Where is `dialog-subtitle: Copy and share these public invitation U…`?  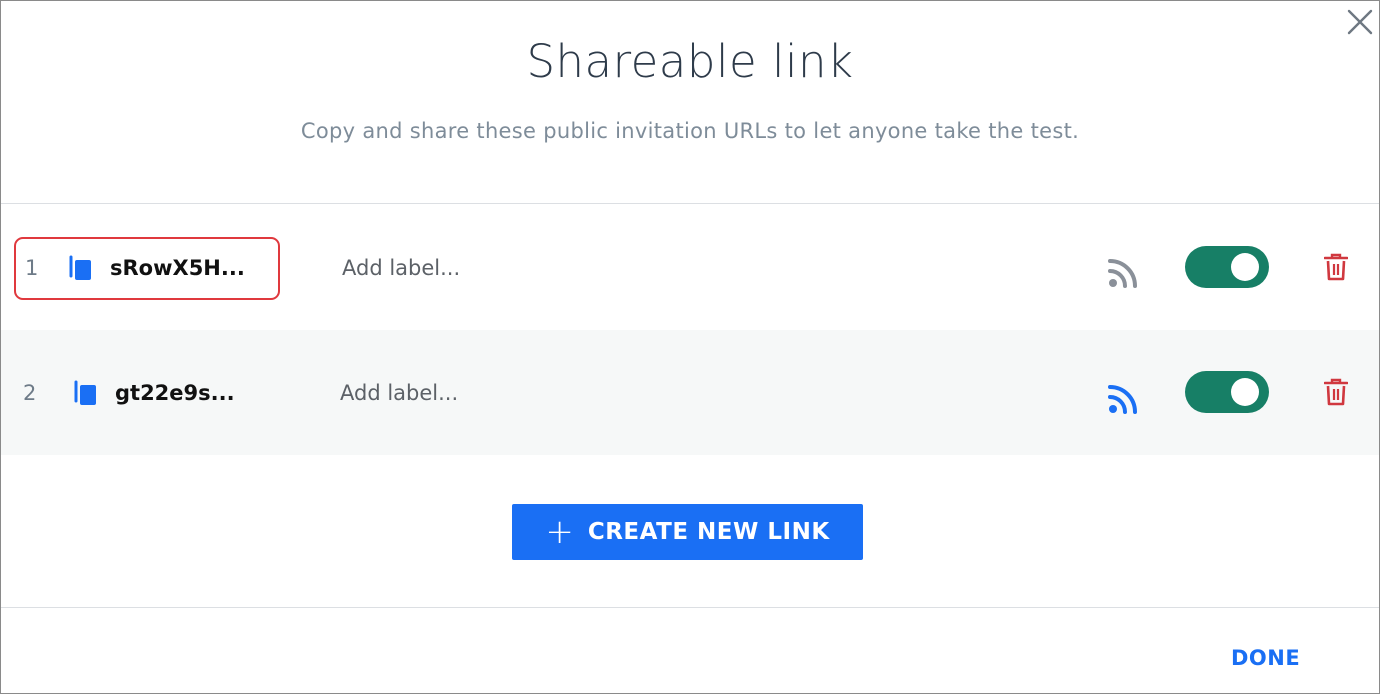 dialog-subtitle: Copy and share these public invitation U… is located at coordinates (690, 131).